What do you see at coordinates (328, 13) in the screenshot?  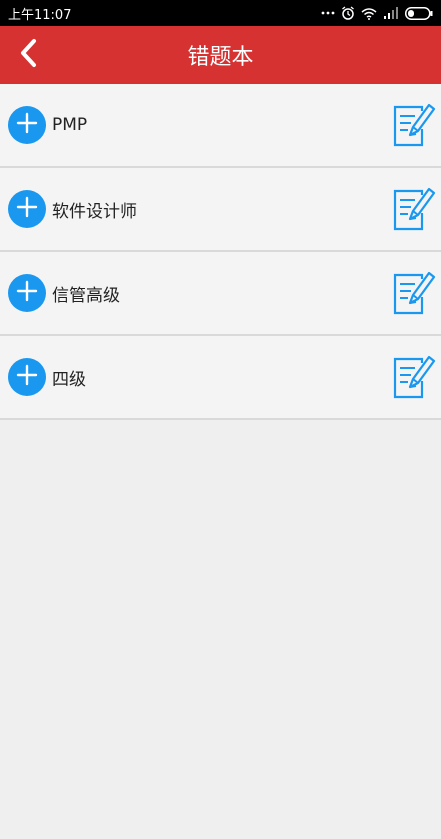 I see `more-dots-icon` at bounding box center [328, 13].